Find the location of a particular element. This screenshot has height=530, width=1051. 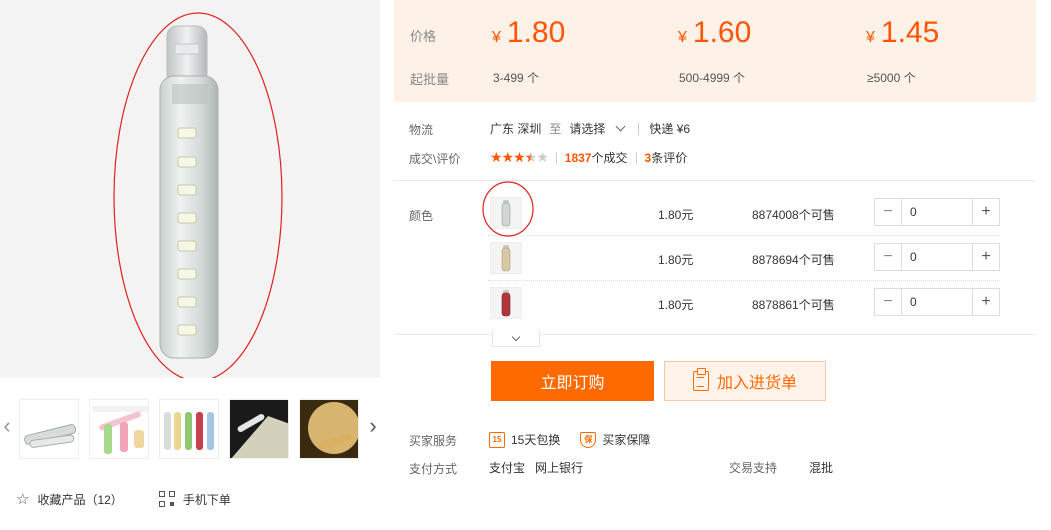

price-label: 价格 is located at coordinates (423, 36).